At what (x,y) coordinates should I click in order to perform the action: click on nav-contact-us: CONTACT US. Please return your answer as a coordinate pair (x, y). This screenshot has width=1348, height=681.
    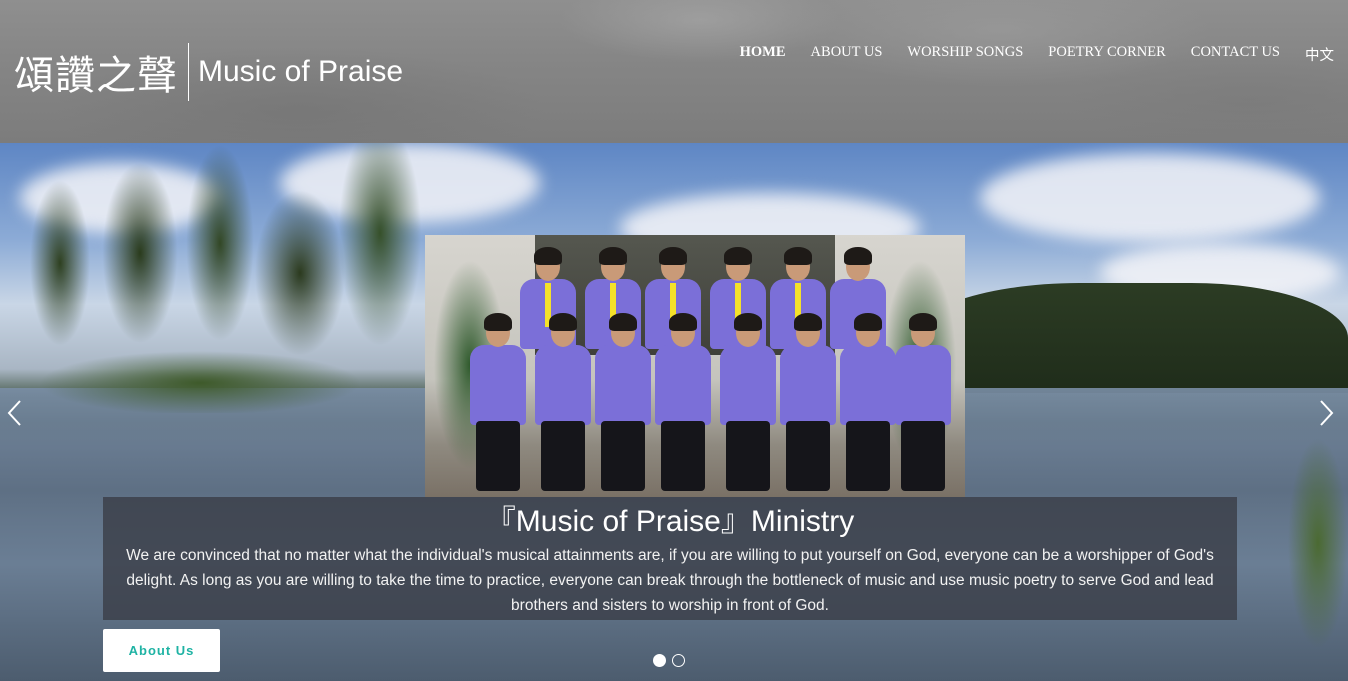
    Looking at the image, I should click on (1235, 54).